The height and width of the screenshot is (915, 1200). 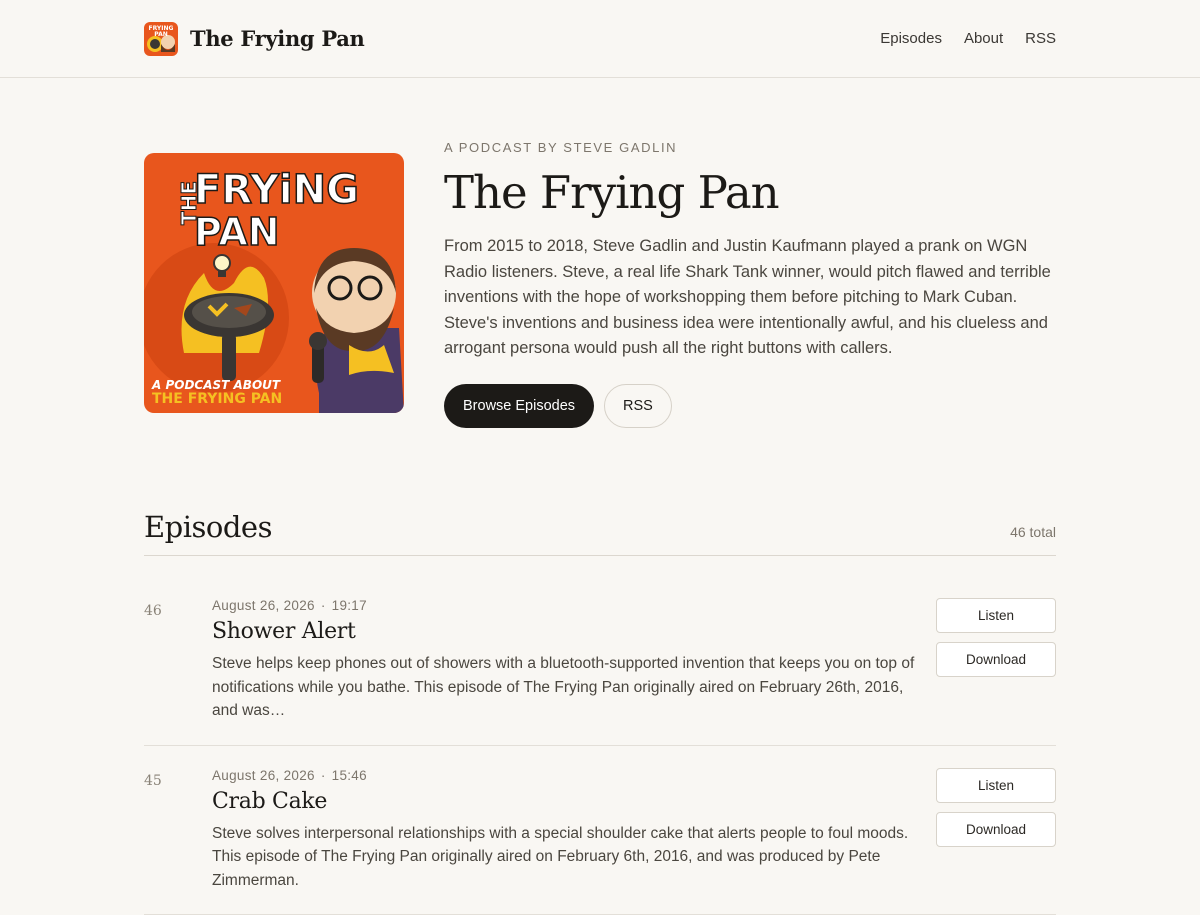 I want to click on svg-text: THE FRYING PAN, so click(x=217, y=399).